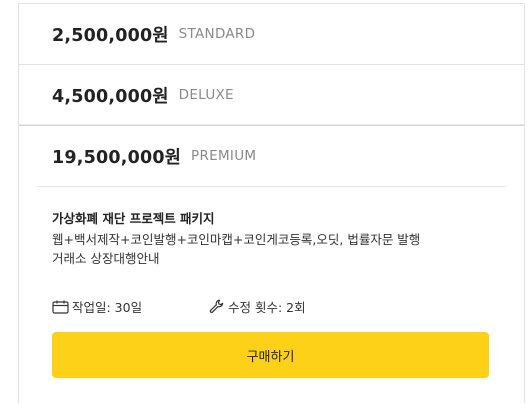 The width and height of the screenshot is (530, 404). What do you see at coordinates (60, 307) in the screenshot?
I see `calendar-icon` at bounding box center [60, 307].